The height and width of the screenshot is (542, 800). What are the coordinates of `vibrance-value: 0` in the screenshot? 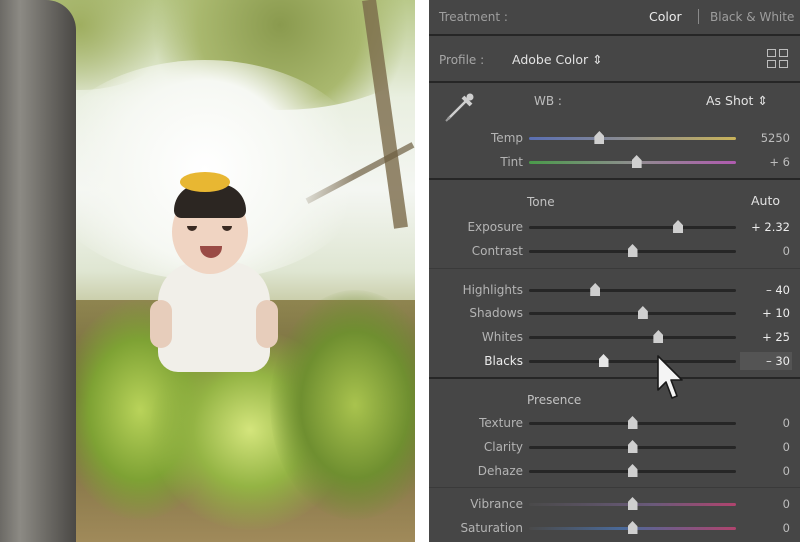 It's located at (768, 504).